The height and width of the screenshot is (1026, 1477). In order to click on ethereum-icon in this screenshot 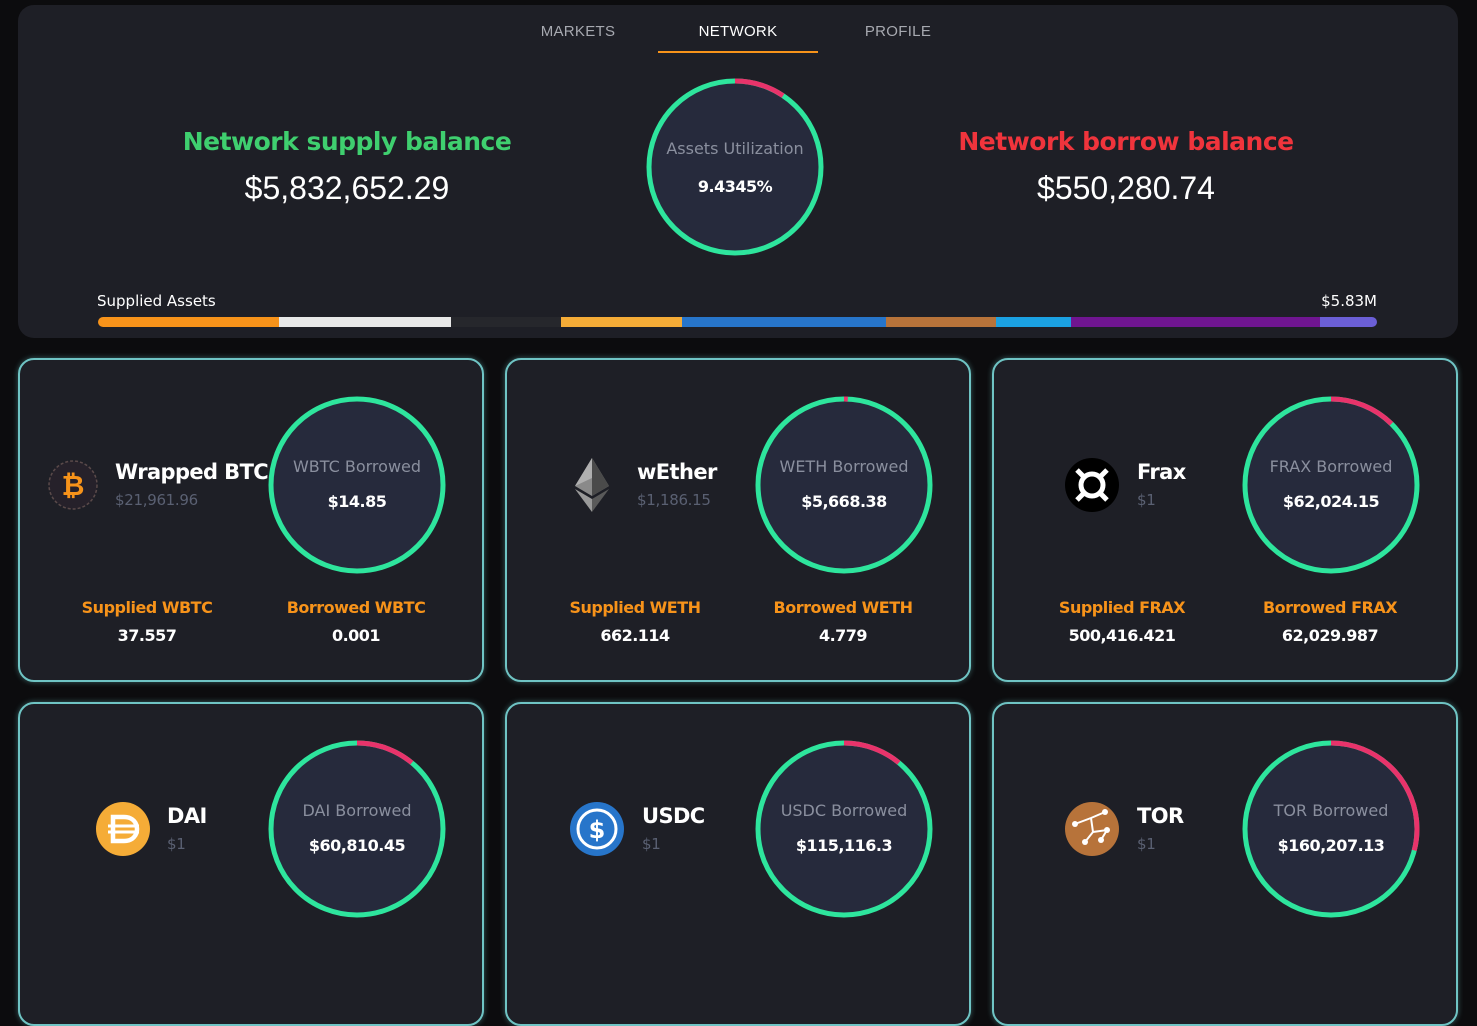, I will do `click(592, 485)`.